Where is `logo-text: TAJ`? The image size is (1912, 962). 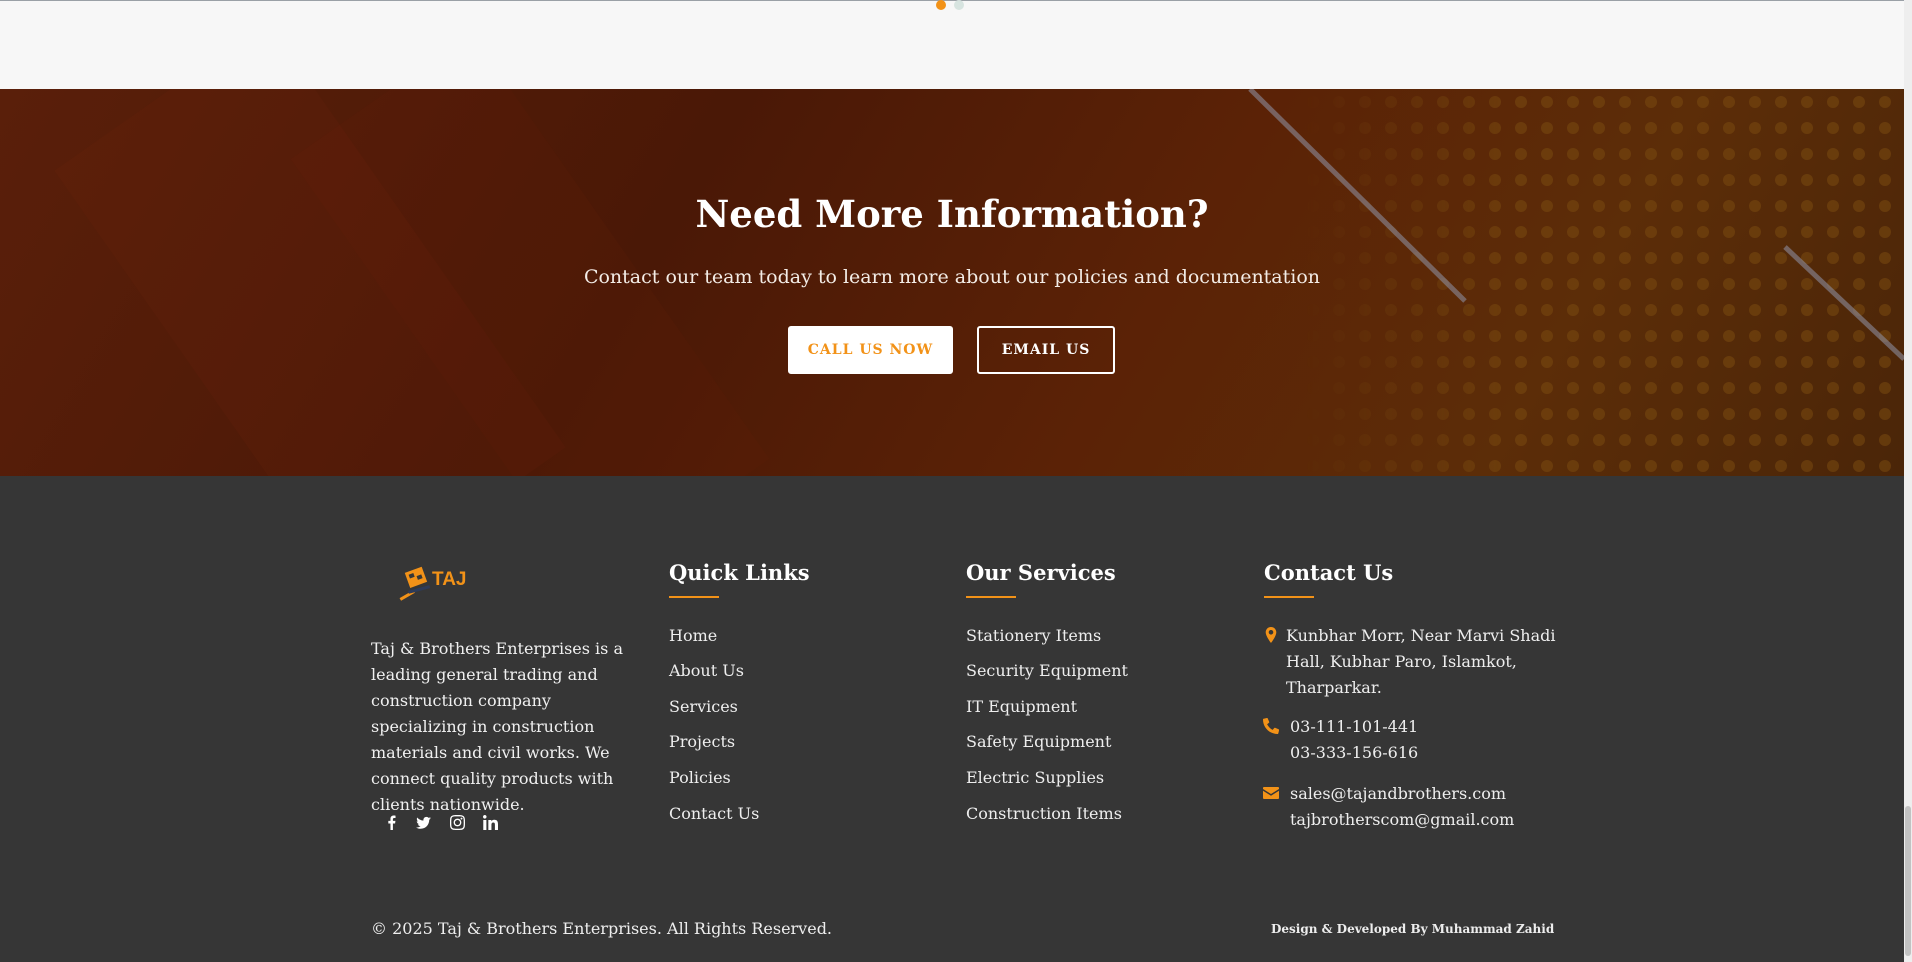
logo-text: TAJ is located at coordinates (449, 579).